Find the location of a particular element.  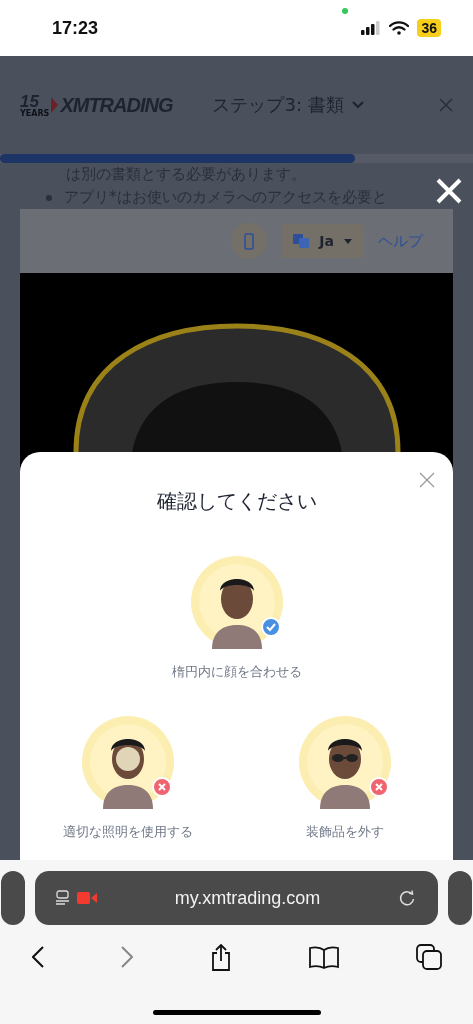

logo-years-label: YEARS is located at coordinates (35, 113).